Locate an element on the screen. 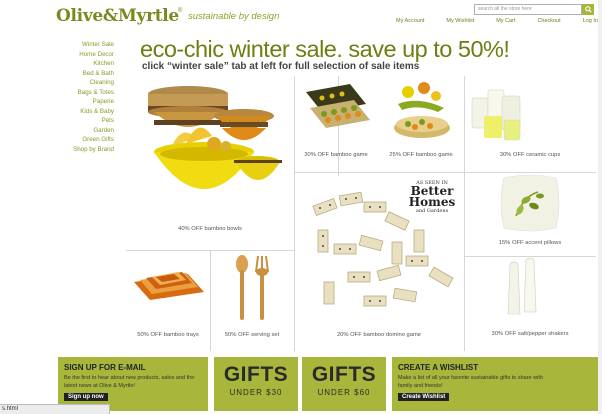 The width and height of the screenshot is (602, 414). nav-item-home-decor: Home Decor is located at coordinates (87, 55).